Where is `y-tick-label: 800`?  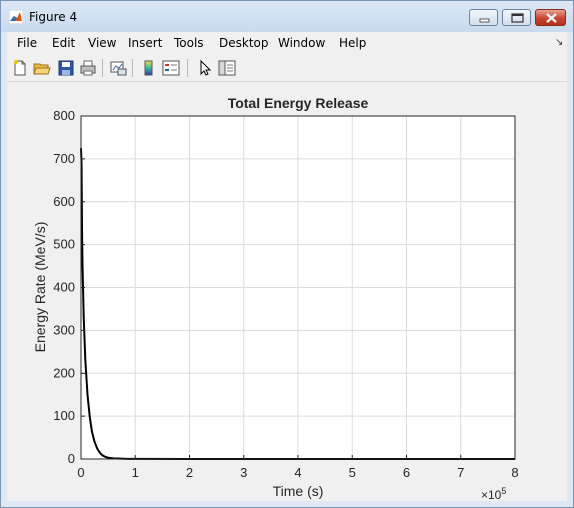 y-tick-label: 800 is located at coordinates (64, 115).